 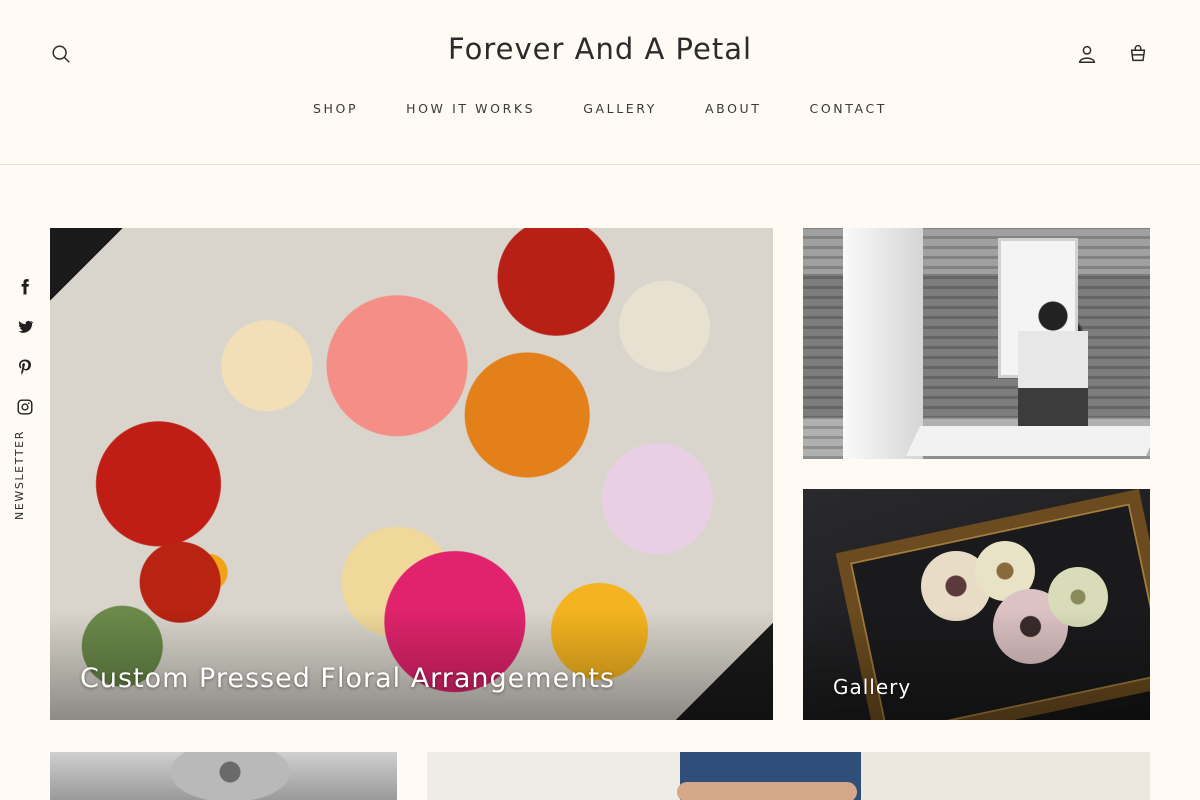 I want to click on social-sidebar, so click(x=26, y=356).